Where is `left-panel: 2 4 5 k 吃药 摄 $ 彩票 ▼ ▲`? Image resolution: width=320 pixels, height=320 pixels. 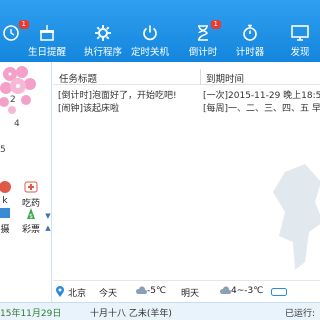 left-panel: 2 4 5 k 吃药 摄 $ 彩票 ▼ ▲ is located at coordinates (26, 182).